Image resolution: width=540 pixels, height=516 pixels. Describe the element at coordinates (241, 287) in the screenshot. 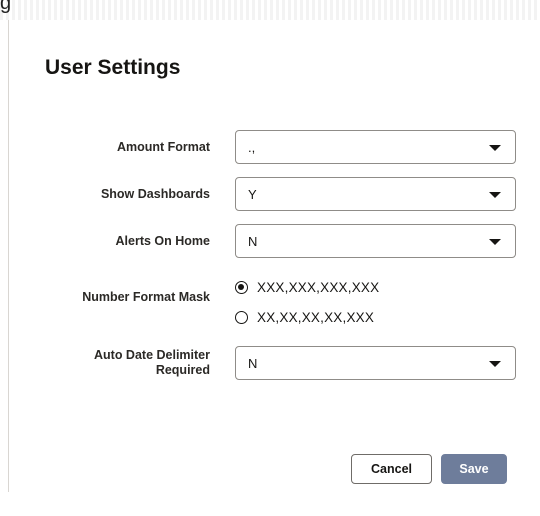

I see `radio-checked-icon` at that location.